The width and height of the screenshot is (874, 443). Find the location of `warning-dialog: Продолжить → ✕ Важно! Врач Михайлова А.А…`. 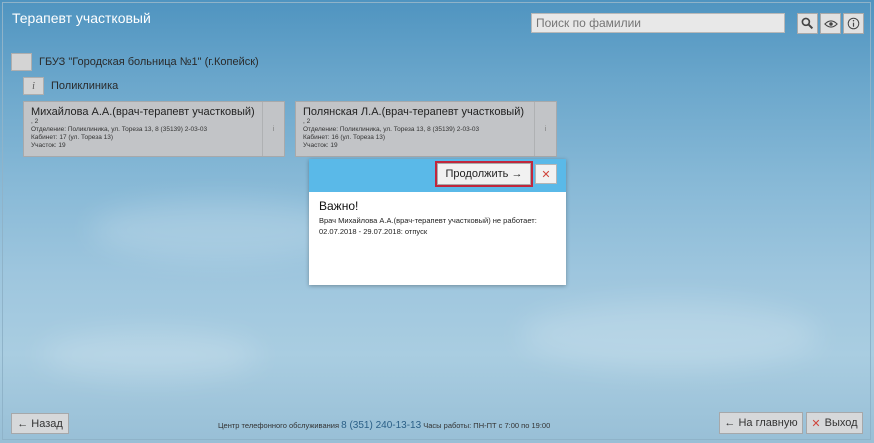

warning-dialog: Продолжить → ✕ Важно! Врач Михайлова А.А… is located at coordinates (437, 222).